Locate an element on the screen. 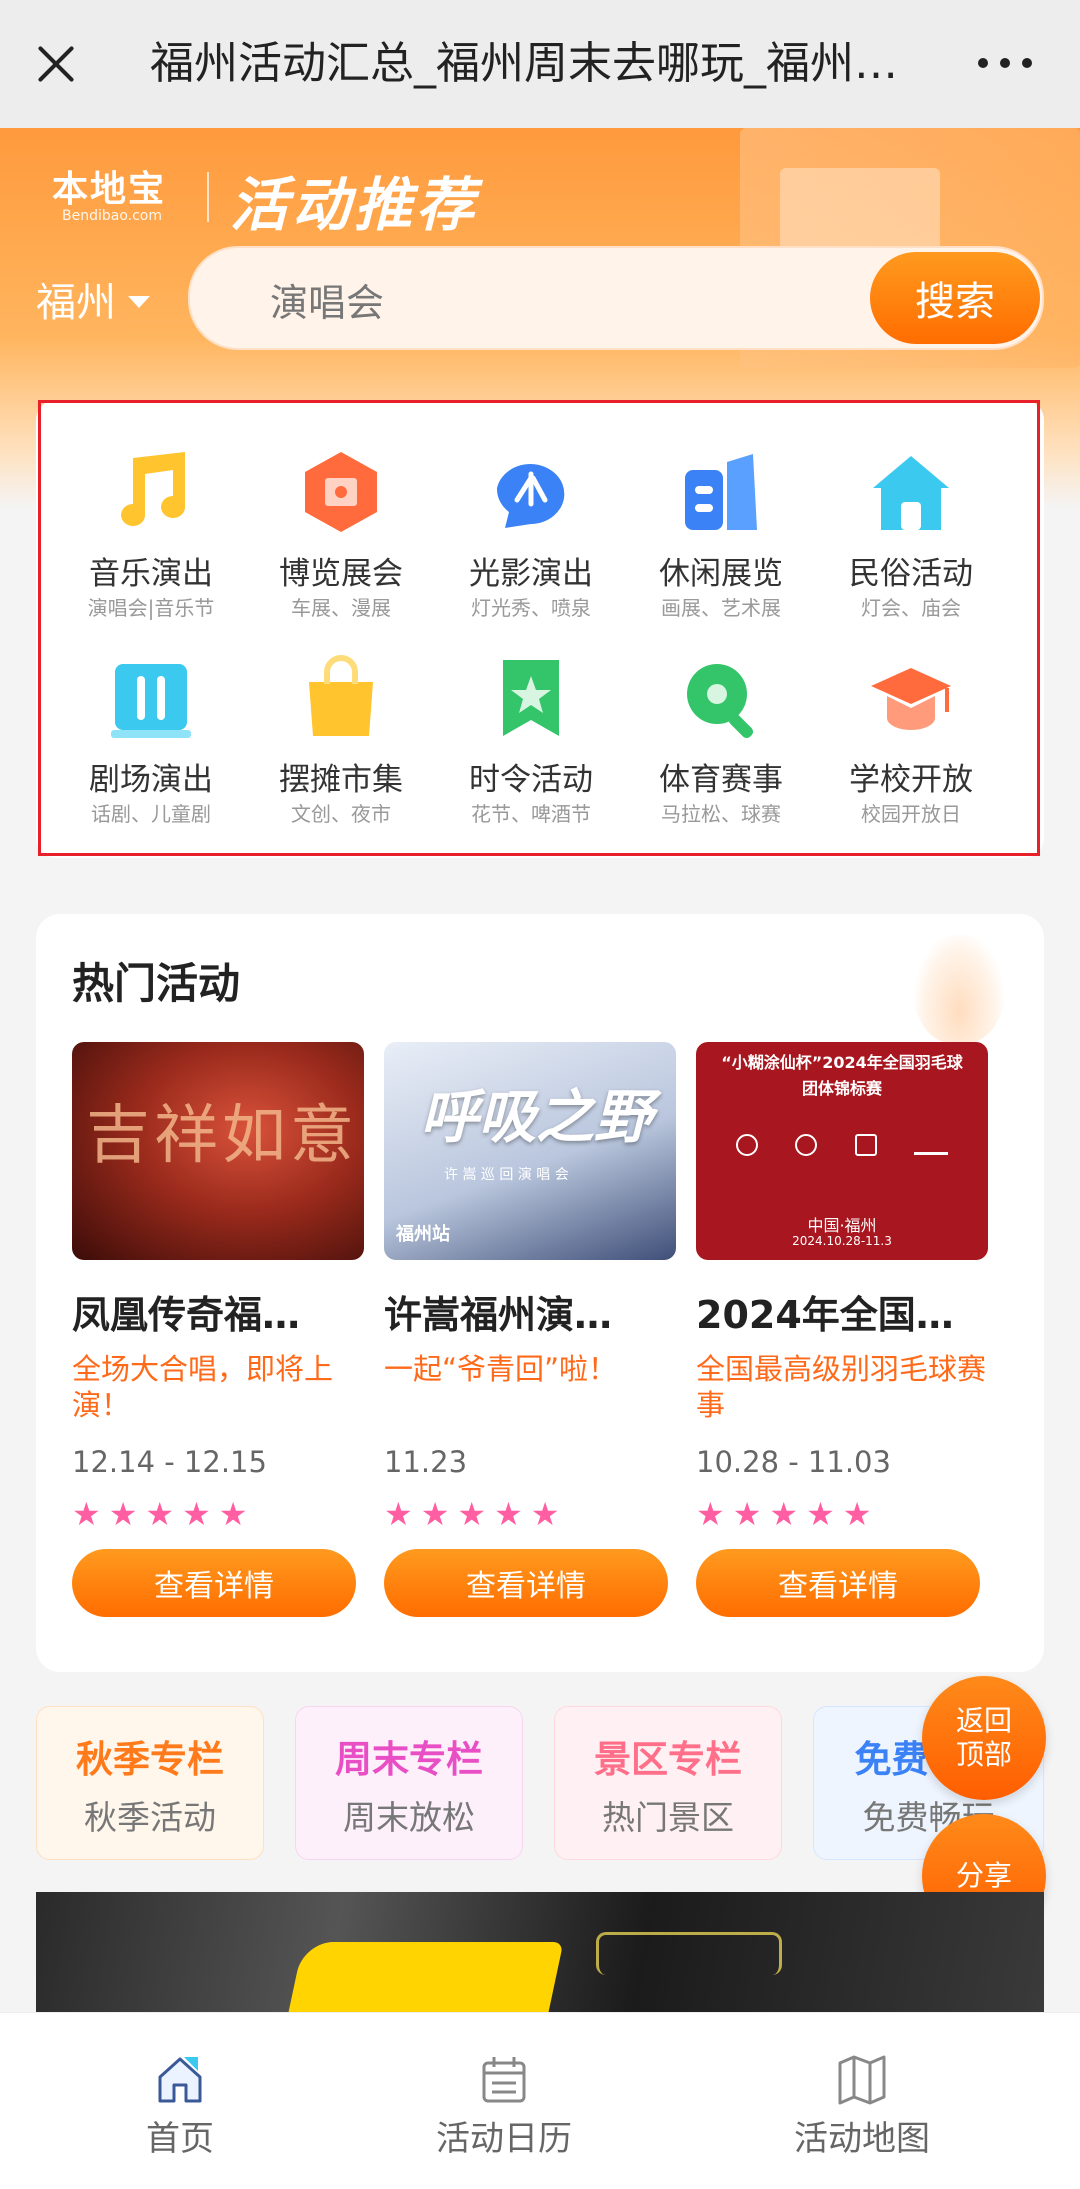  house-icon is located at coordinates (911, 492).